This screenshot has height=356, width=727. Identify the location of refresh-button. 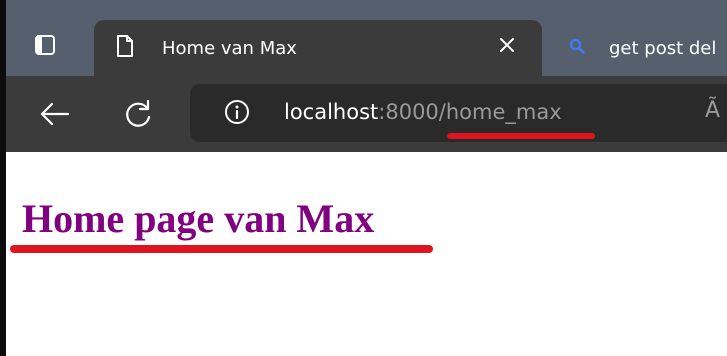
(139, 114).